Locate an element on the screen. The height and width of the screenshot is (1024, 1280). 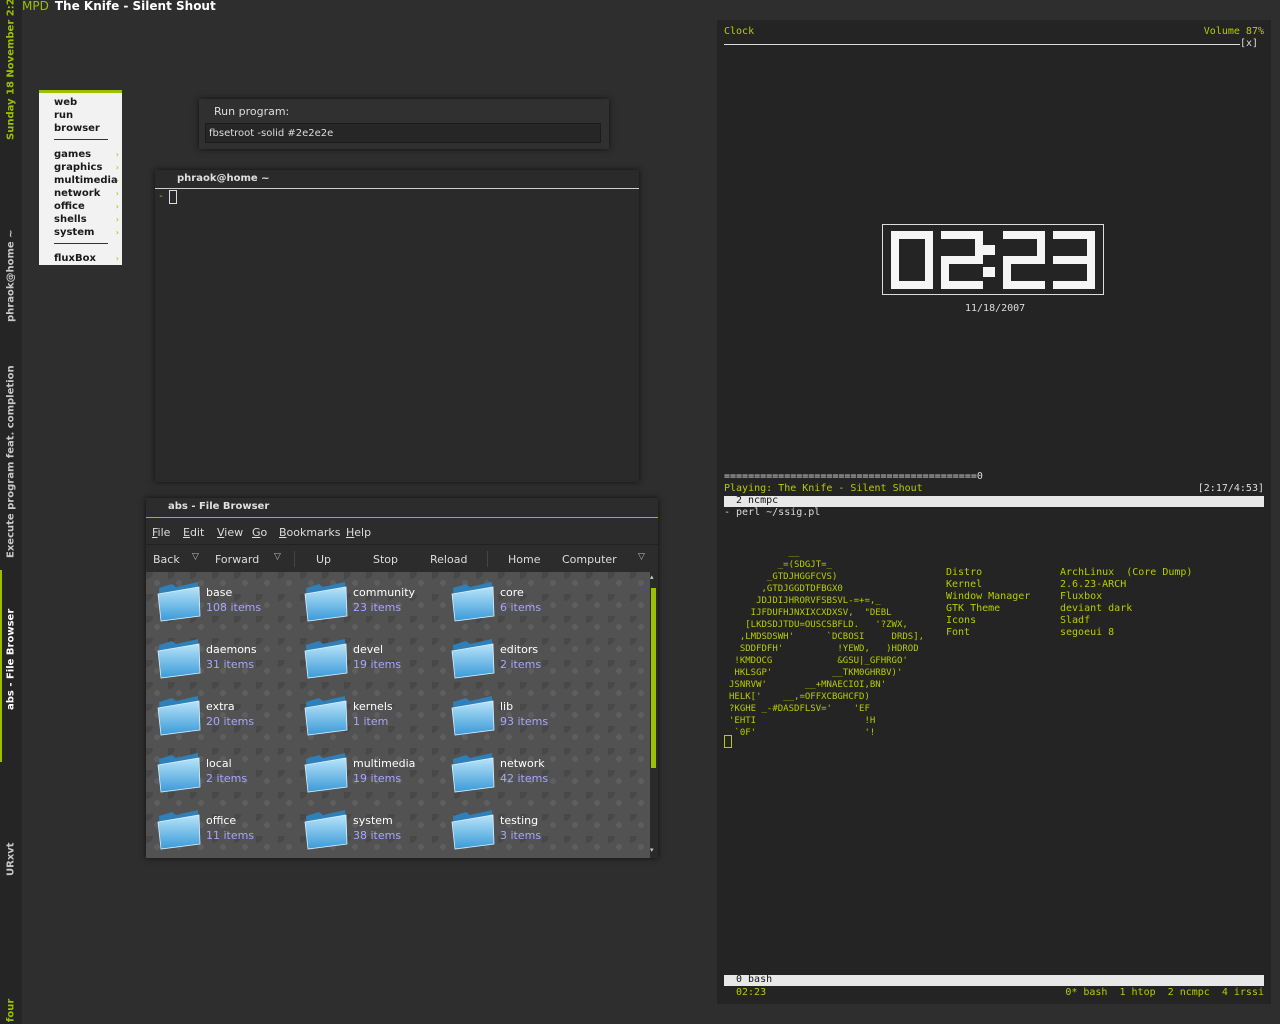
folder-item-count: 2 items is located at coordinates (521, 664).